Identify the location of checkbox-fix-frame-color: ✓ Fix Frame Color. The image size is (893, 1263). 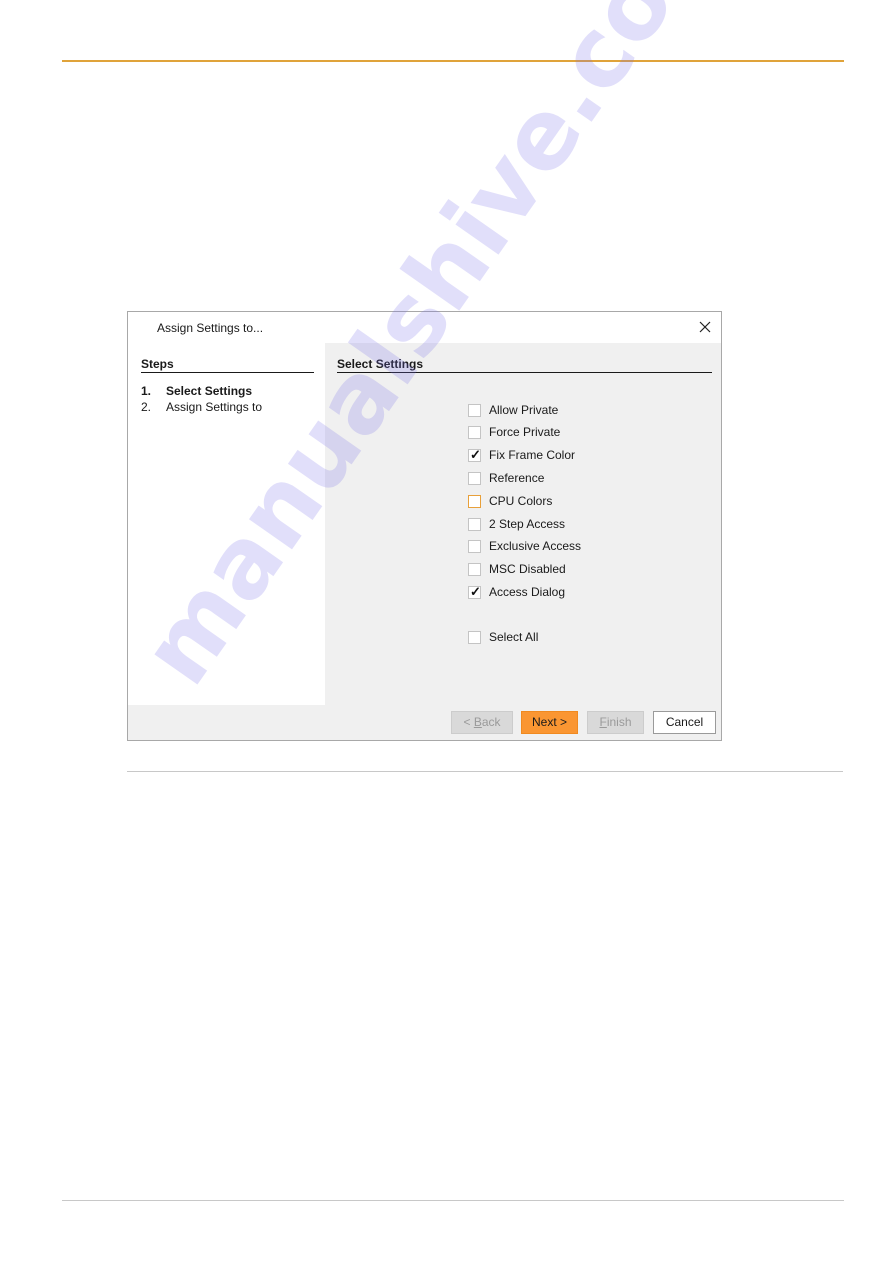
(521, 455).